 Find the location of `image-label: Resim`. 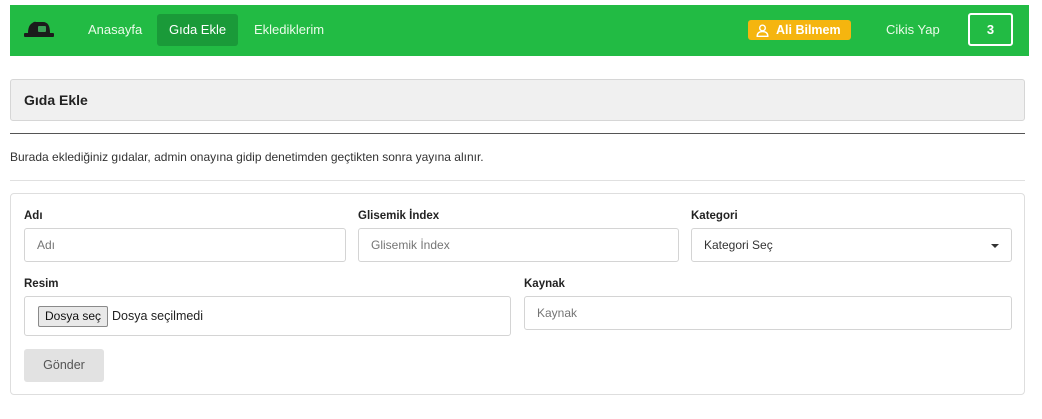

image-label: Resim is located at coordinates (41, 284).